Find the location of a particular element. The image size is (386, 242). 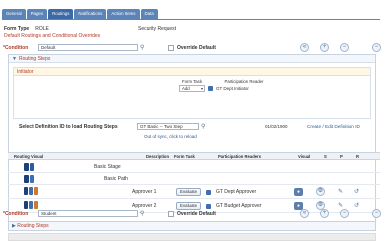

security-text: Security Request is located at coordinates (157, 29).